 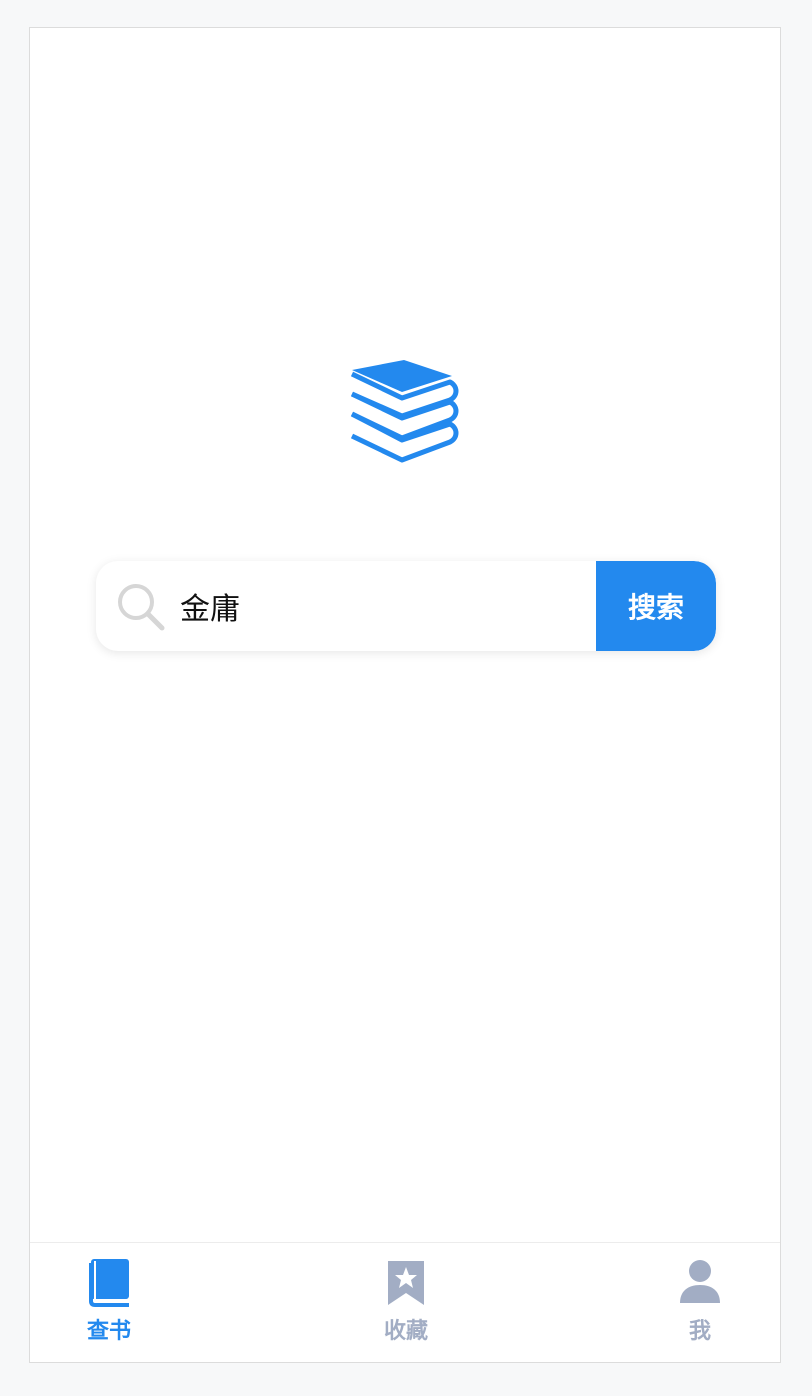 What do you see at coordinates (382, 606) in the screenshot?
I see `search-input` at bounding box center [382, 606].